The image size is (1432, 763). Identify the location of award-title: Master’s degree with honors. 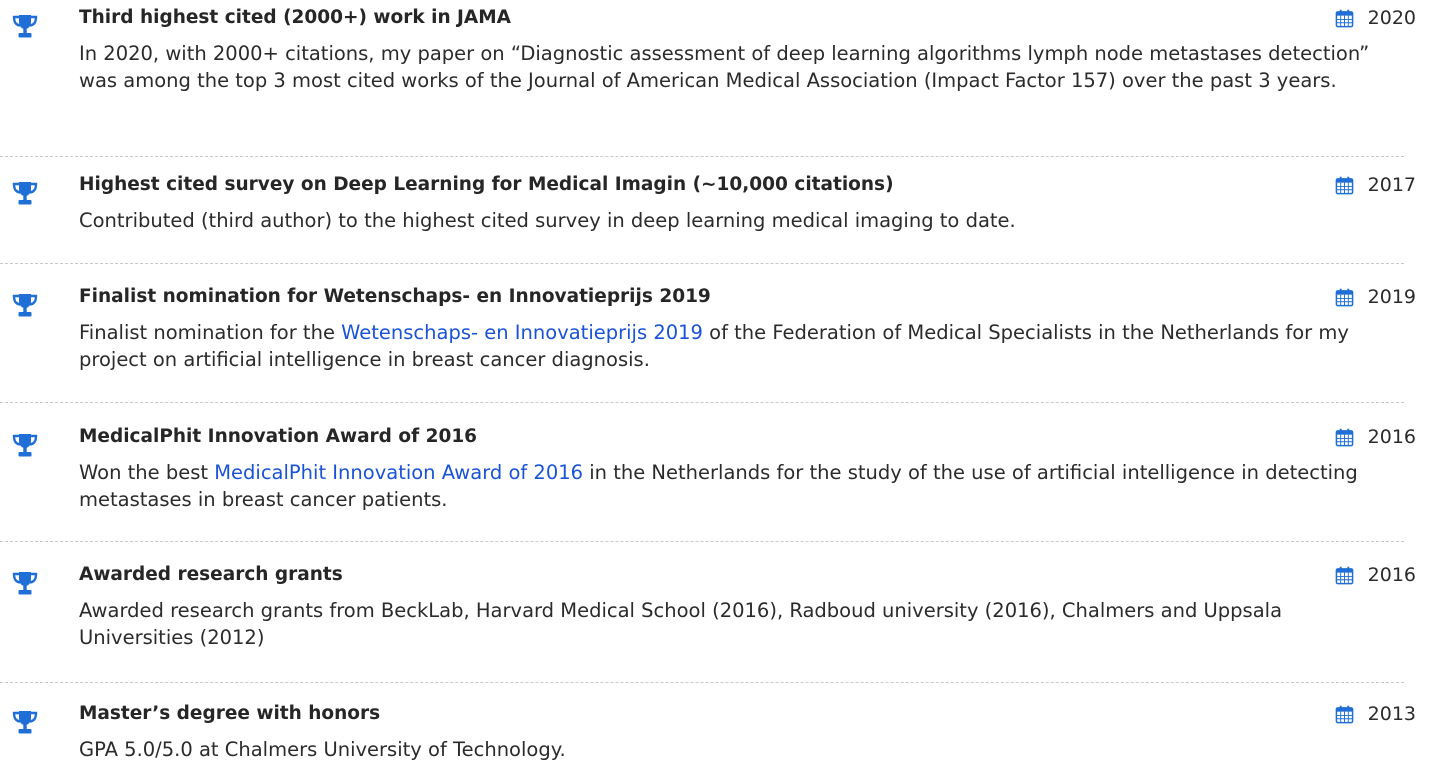
(230, 713).